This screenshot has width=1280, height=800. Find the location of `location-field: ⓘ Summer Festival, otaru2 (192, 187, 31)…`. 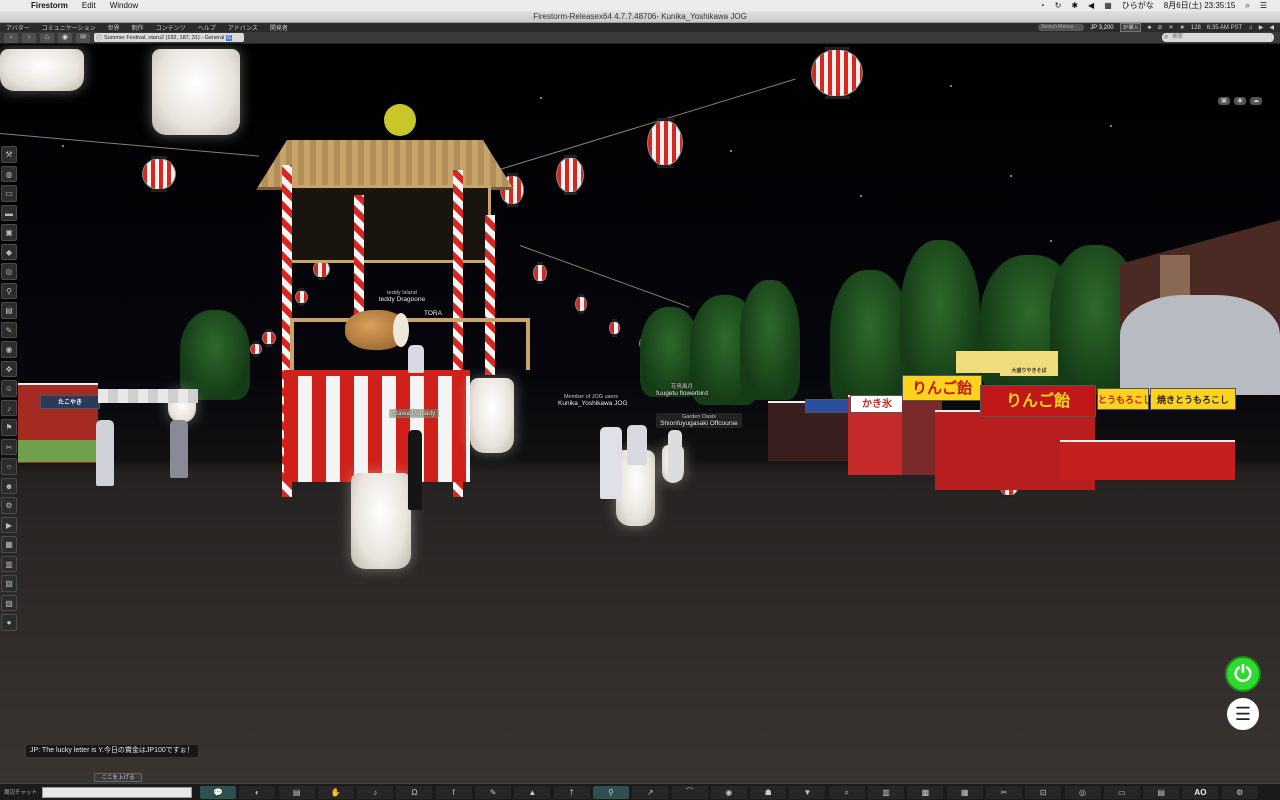

location-field: ⓘ Summer Festival, otaru2 (192, 187, 31)… is located at coordinates (169, 37).